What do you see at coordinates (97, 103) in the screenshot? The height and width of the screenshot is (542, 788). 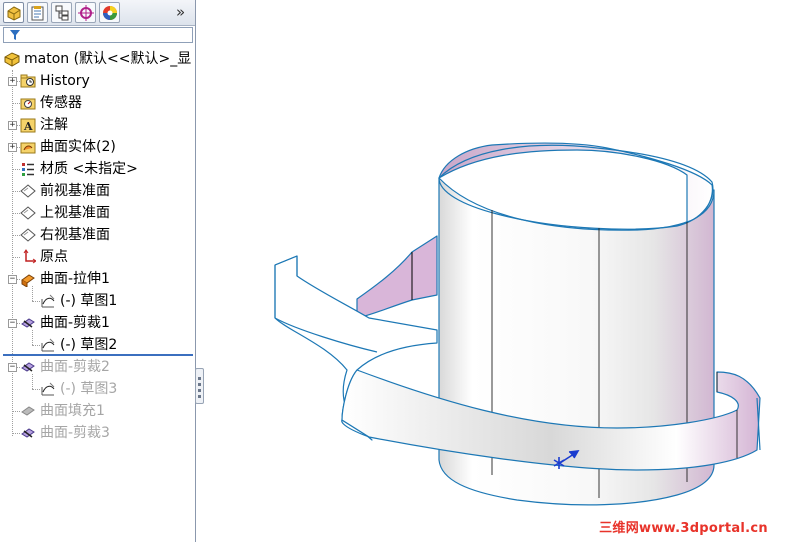 I see `tree-item: 传感器` at bounding box center [97, 103].